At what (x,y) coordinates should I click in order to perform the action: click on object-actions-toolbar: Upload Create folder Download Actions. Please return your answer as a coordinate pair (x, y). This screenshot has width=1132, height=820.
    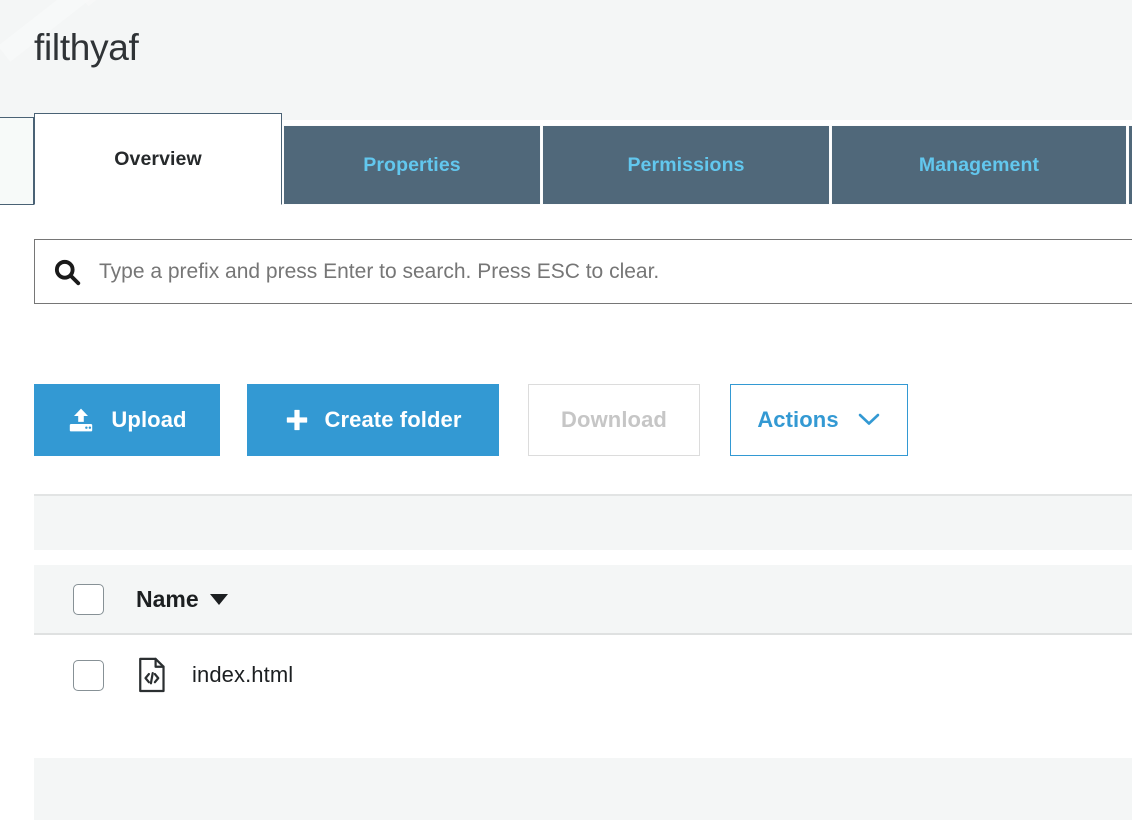
    Looking at the image, I should click on (471, 420).